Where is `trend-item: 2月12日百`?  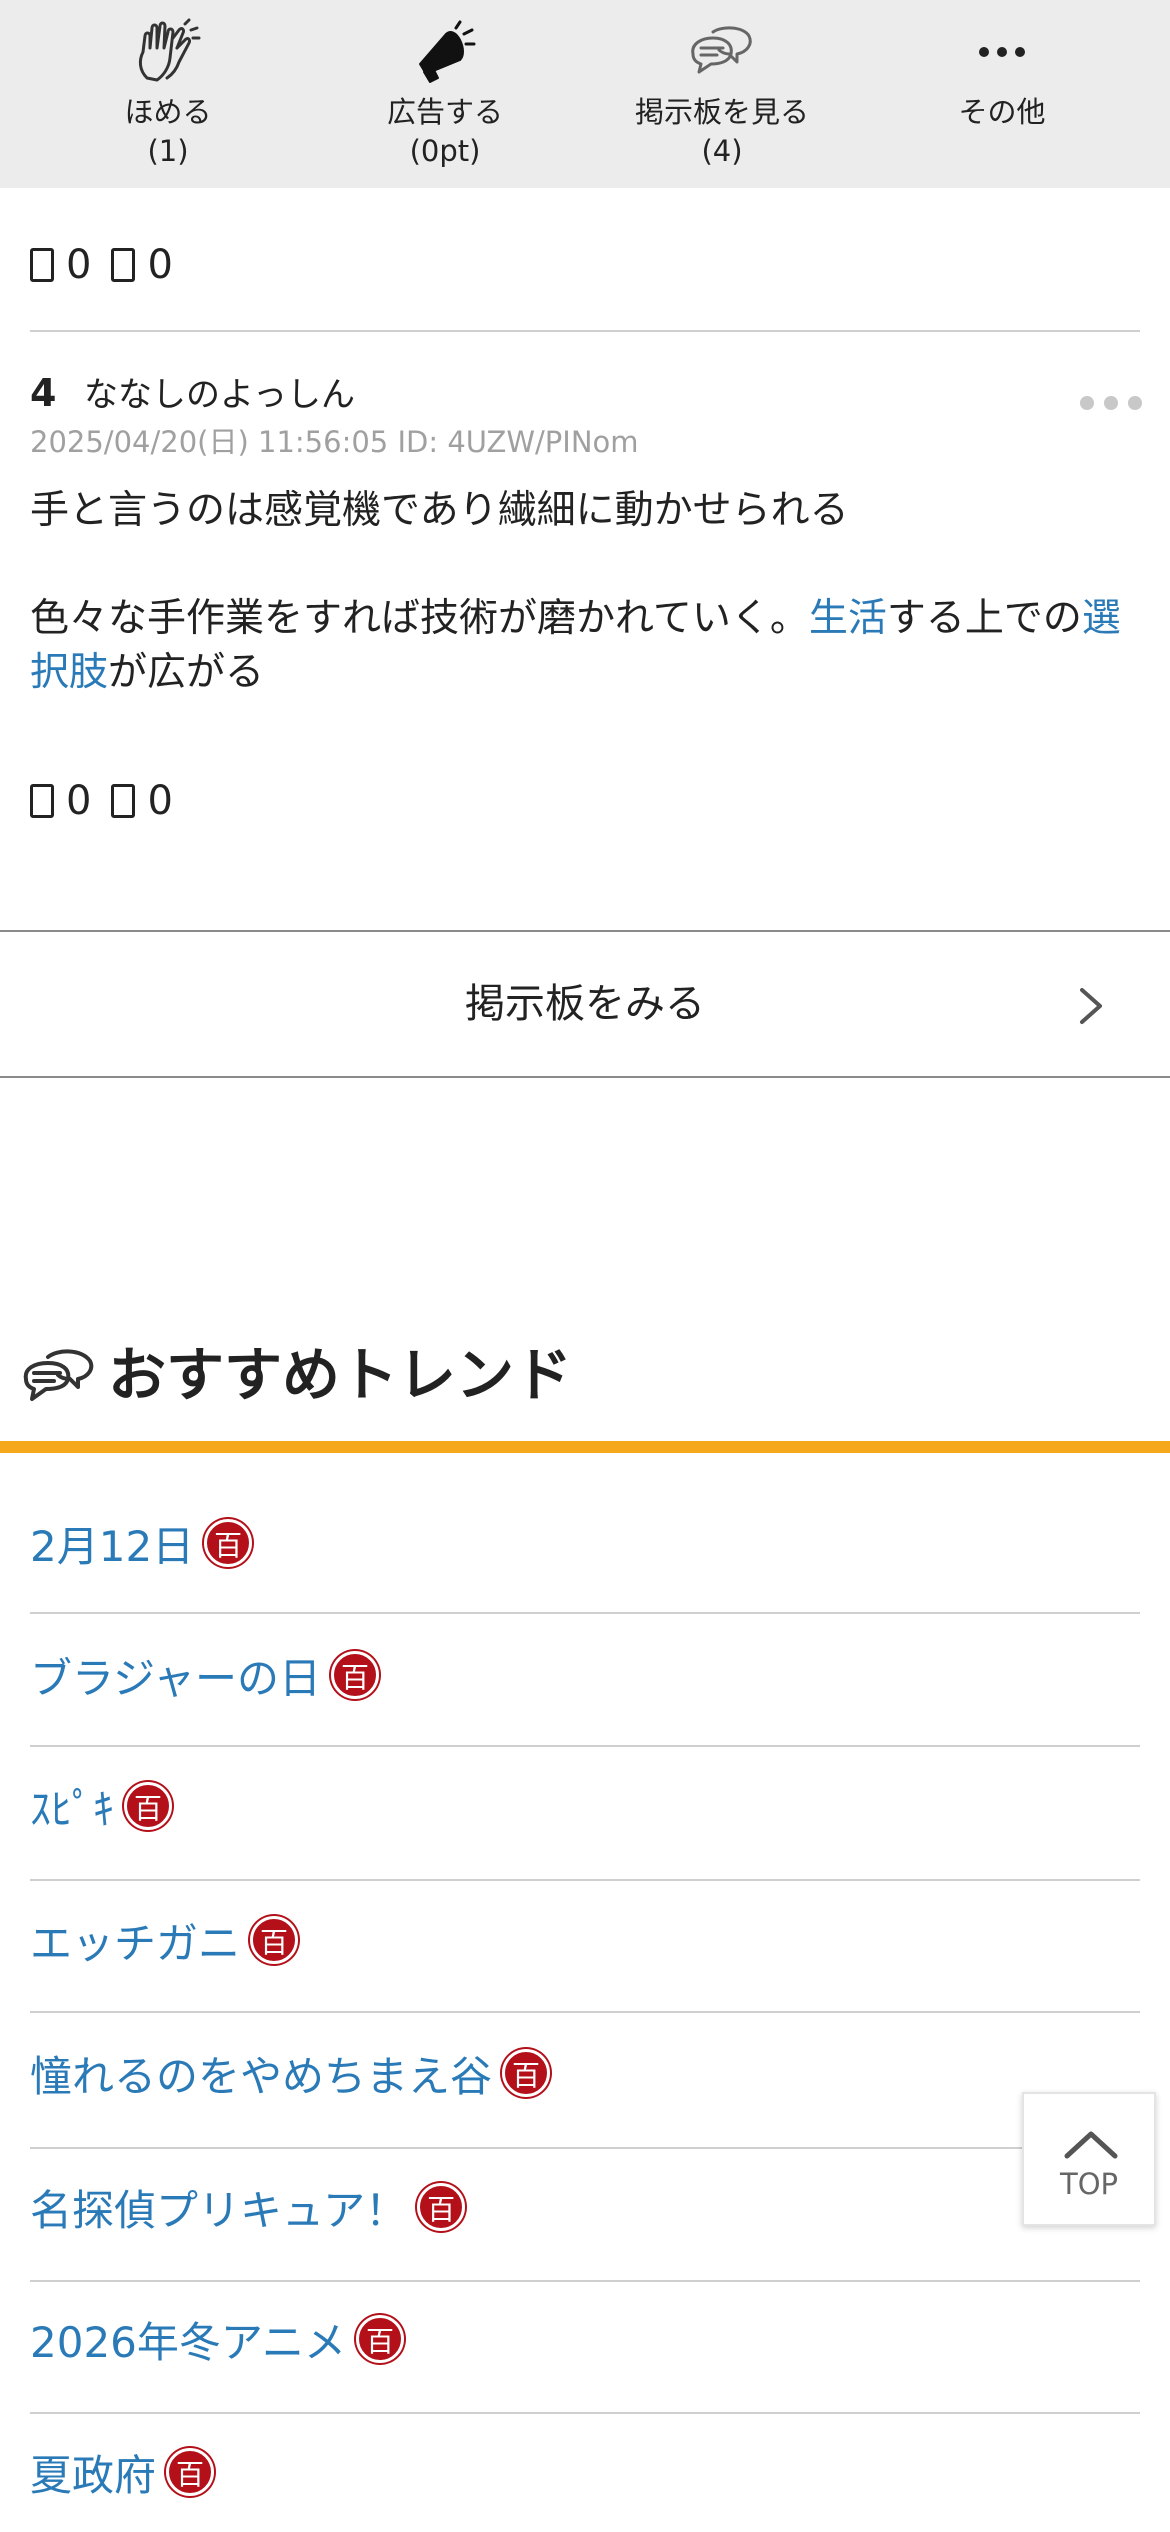 trend-item: 2月12日百 is located at coordinates (141, 1547).